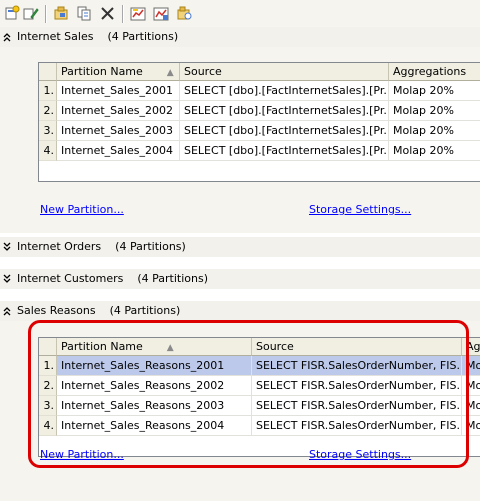  What do you see at coordinates (107, 13) in the screenshot?
I see `delete-icon` at bounding box center [107, 13].